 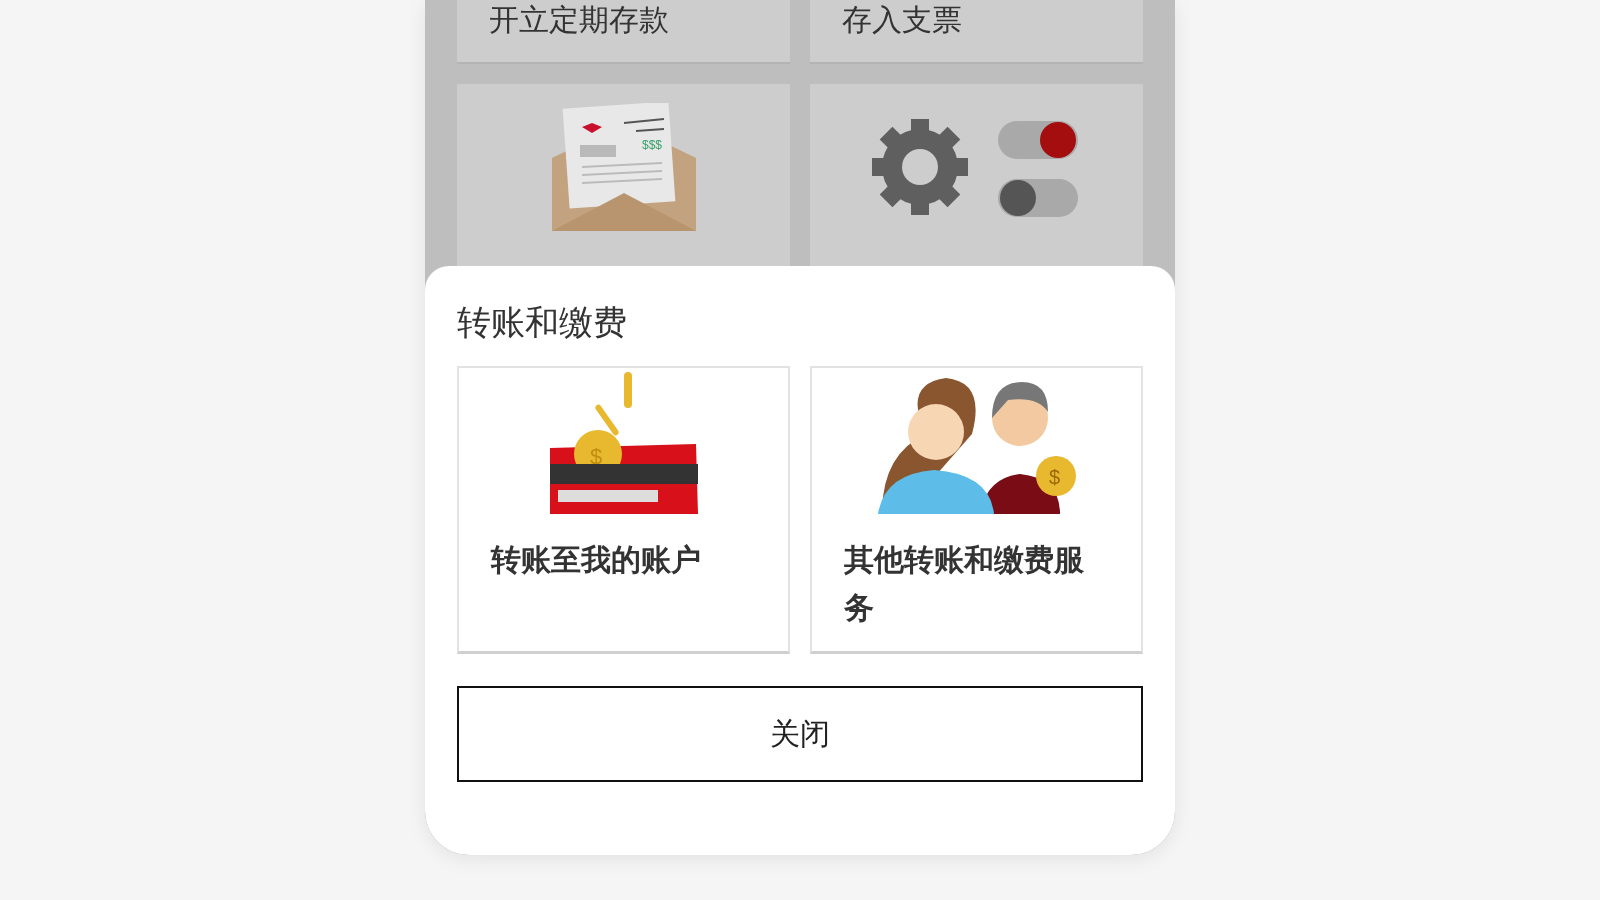 What do you see at coordinates (964, 584) in the screenshot?
I see `option-label: 其他转账和缴费服务` at bounding box center [964, 584].